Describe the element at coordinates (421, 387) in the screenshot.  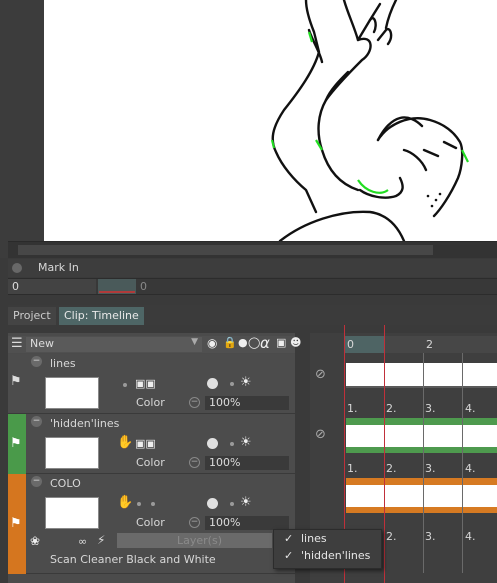
I see `track-lines-separator` at that location.